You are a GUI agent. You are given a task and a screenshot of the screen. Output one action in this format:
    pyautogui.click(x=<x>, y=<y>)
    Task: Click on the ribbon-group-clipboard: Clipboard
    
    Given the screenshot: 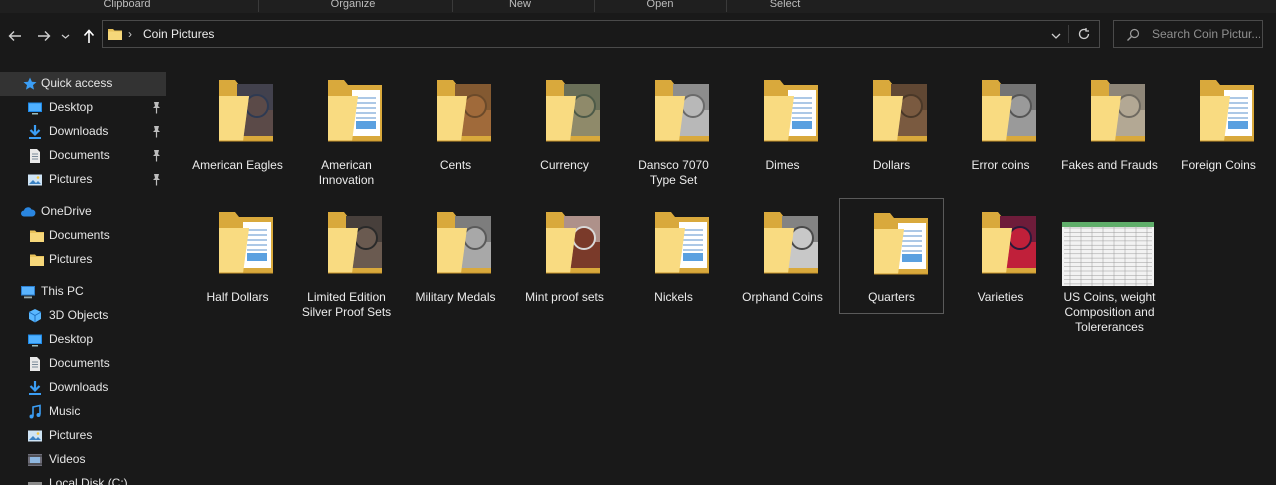 What is the action you would take?
    pyautogui.click(x=127, y=5)
    